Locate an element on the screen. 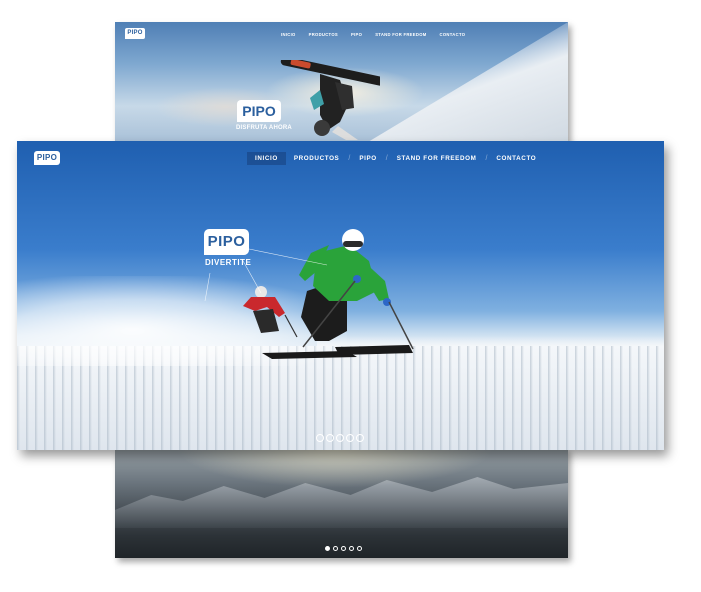  screenshot-bottom-preview is located at coordinates (341, 503).